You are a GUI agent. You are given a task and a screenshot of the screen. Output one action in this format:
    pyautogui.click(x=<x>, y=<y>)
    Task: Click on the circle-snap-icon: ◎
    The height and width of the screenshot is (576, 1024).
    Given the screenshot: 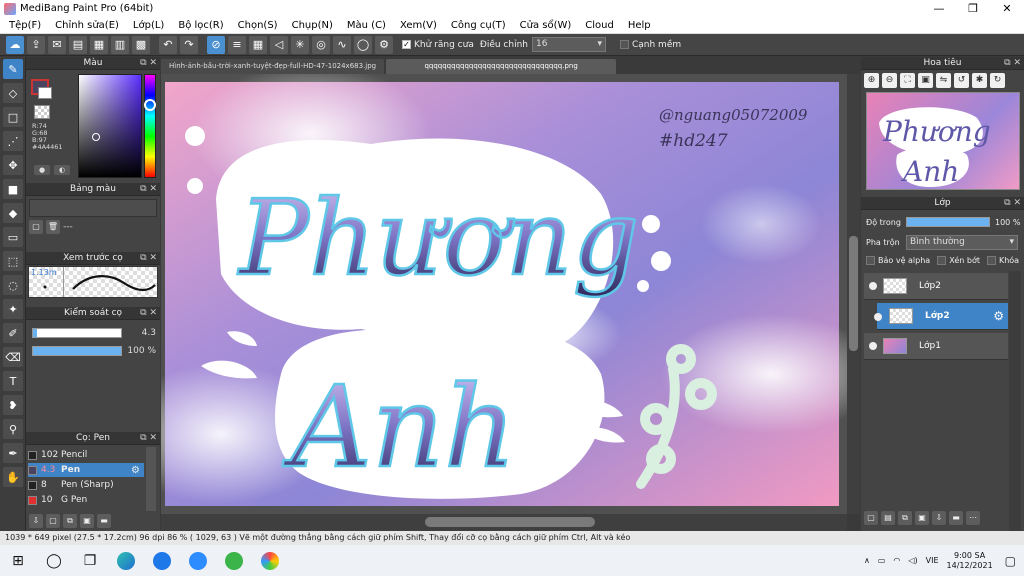 What is the action you would take?
    pyautogui.click(x=321, y=44)
    